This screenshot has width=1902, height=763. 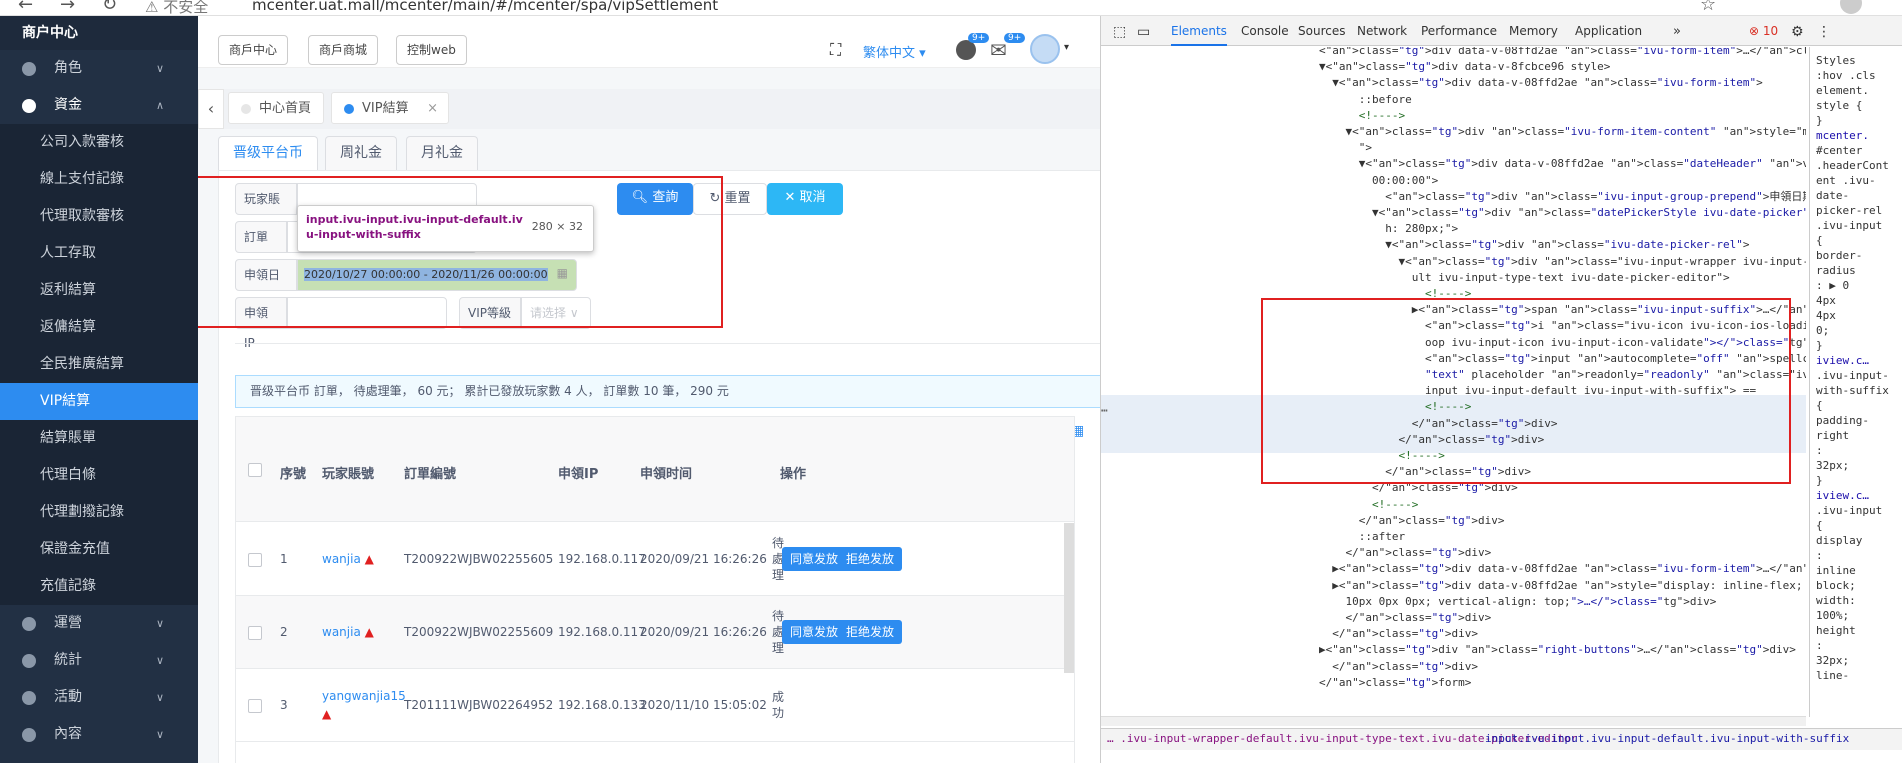 I want to click on sidebar-sub-item: 人工存取, so click(x=99, y=253).